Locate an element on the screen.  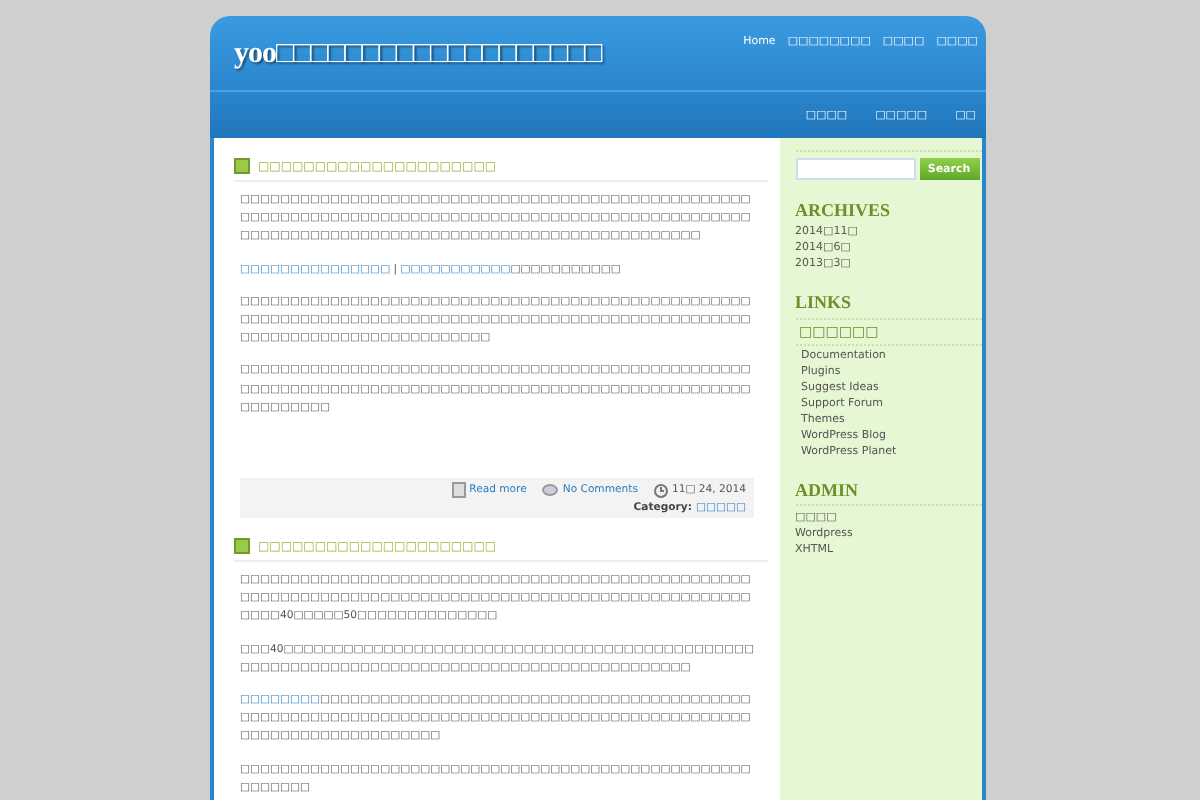
site-title: yoo□□□□□□□□□□□□□□□□□□□ is located at coordinates (418, 55).